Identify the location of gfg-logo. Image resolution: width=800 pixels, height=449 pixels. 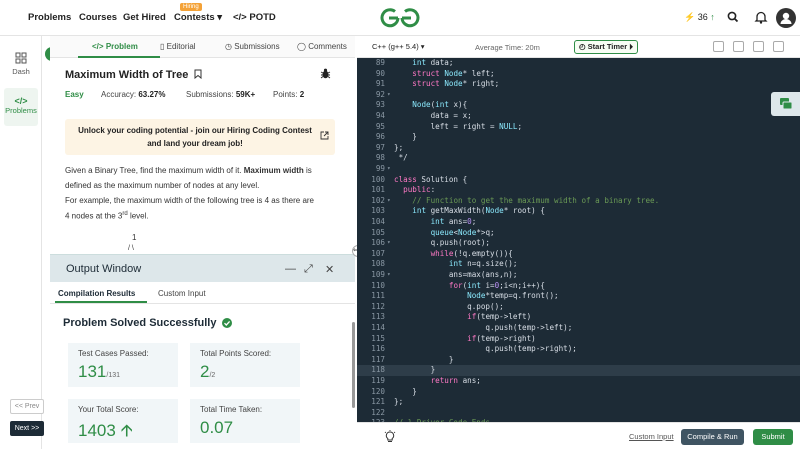
(400, 18).